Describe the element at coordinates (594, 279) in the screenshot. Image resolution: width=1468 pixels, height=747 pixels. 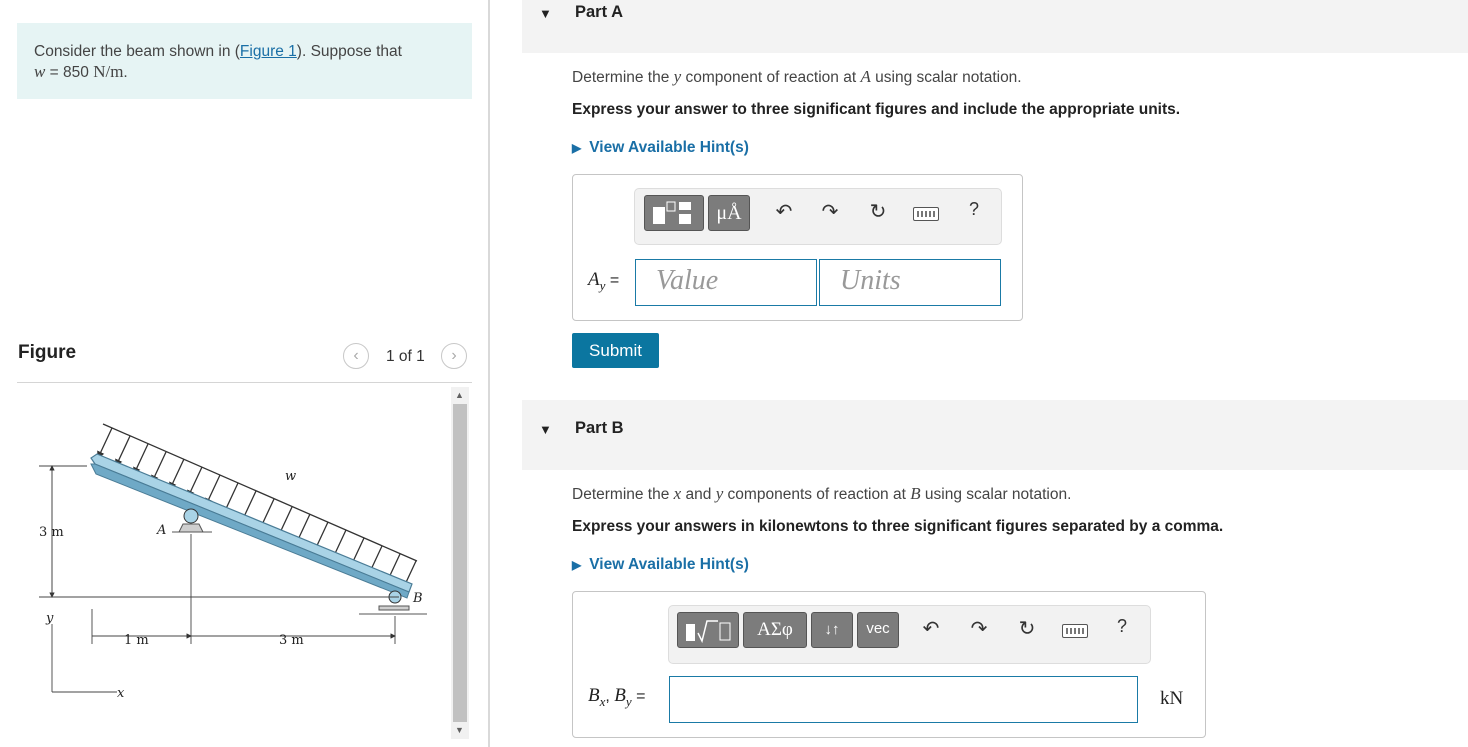
I see `ay-letter: A` at that location.